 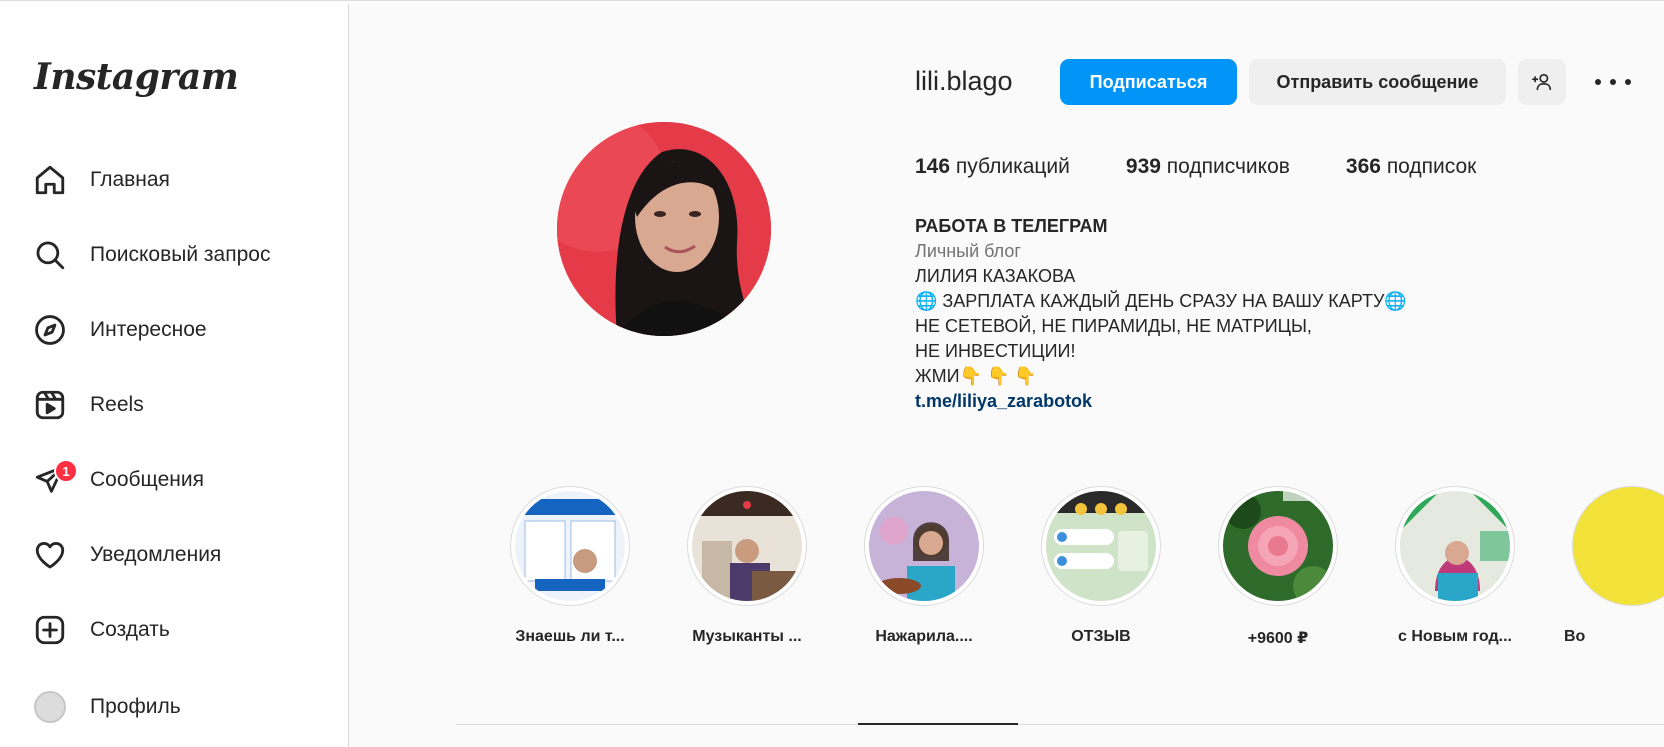 What do you see at coordinates (117, 404) in the screenshot?
I see `sidebar-item-label: Reels` at bounding box center [117, 404].